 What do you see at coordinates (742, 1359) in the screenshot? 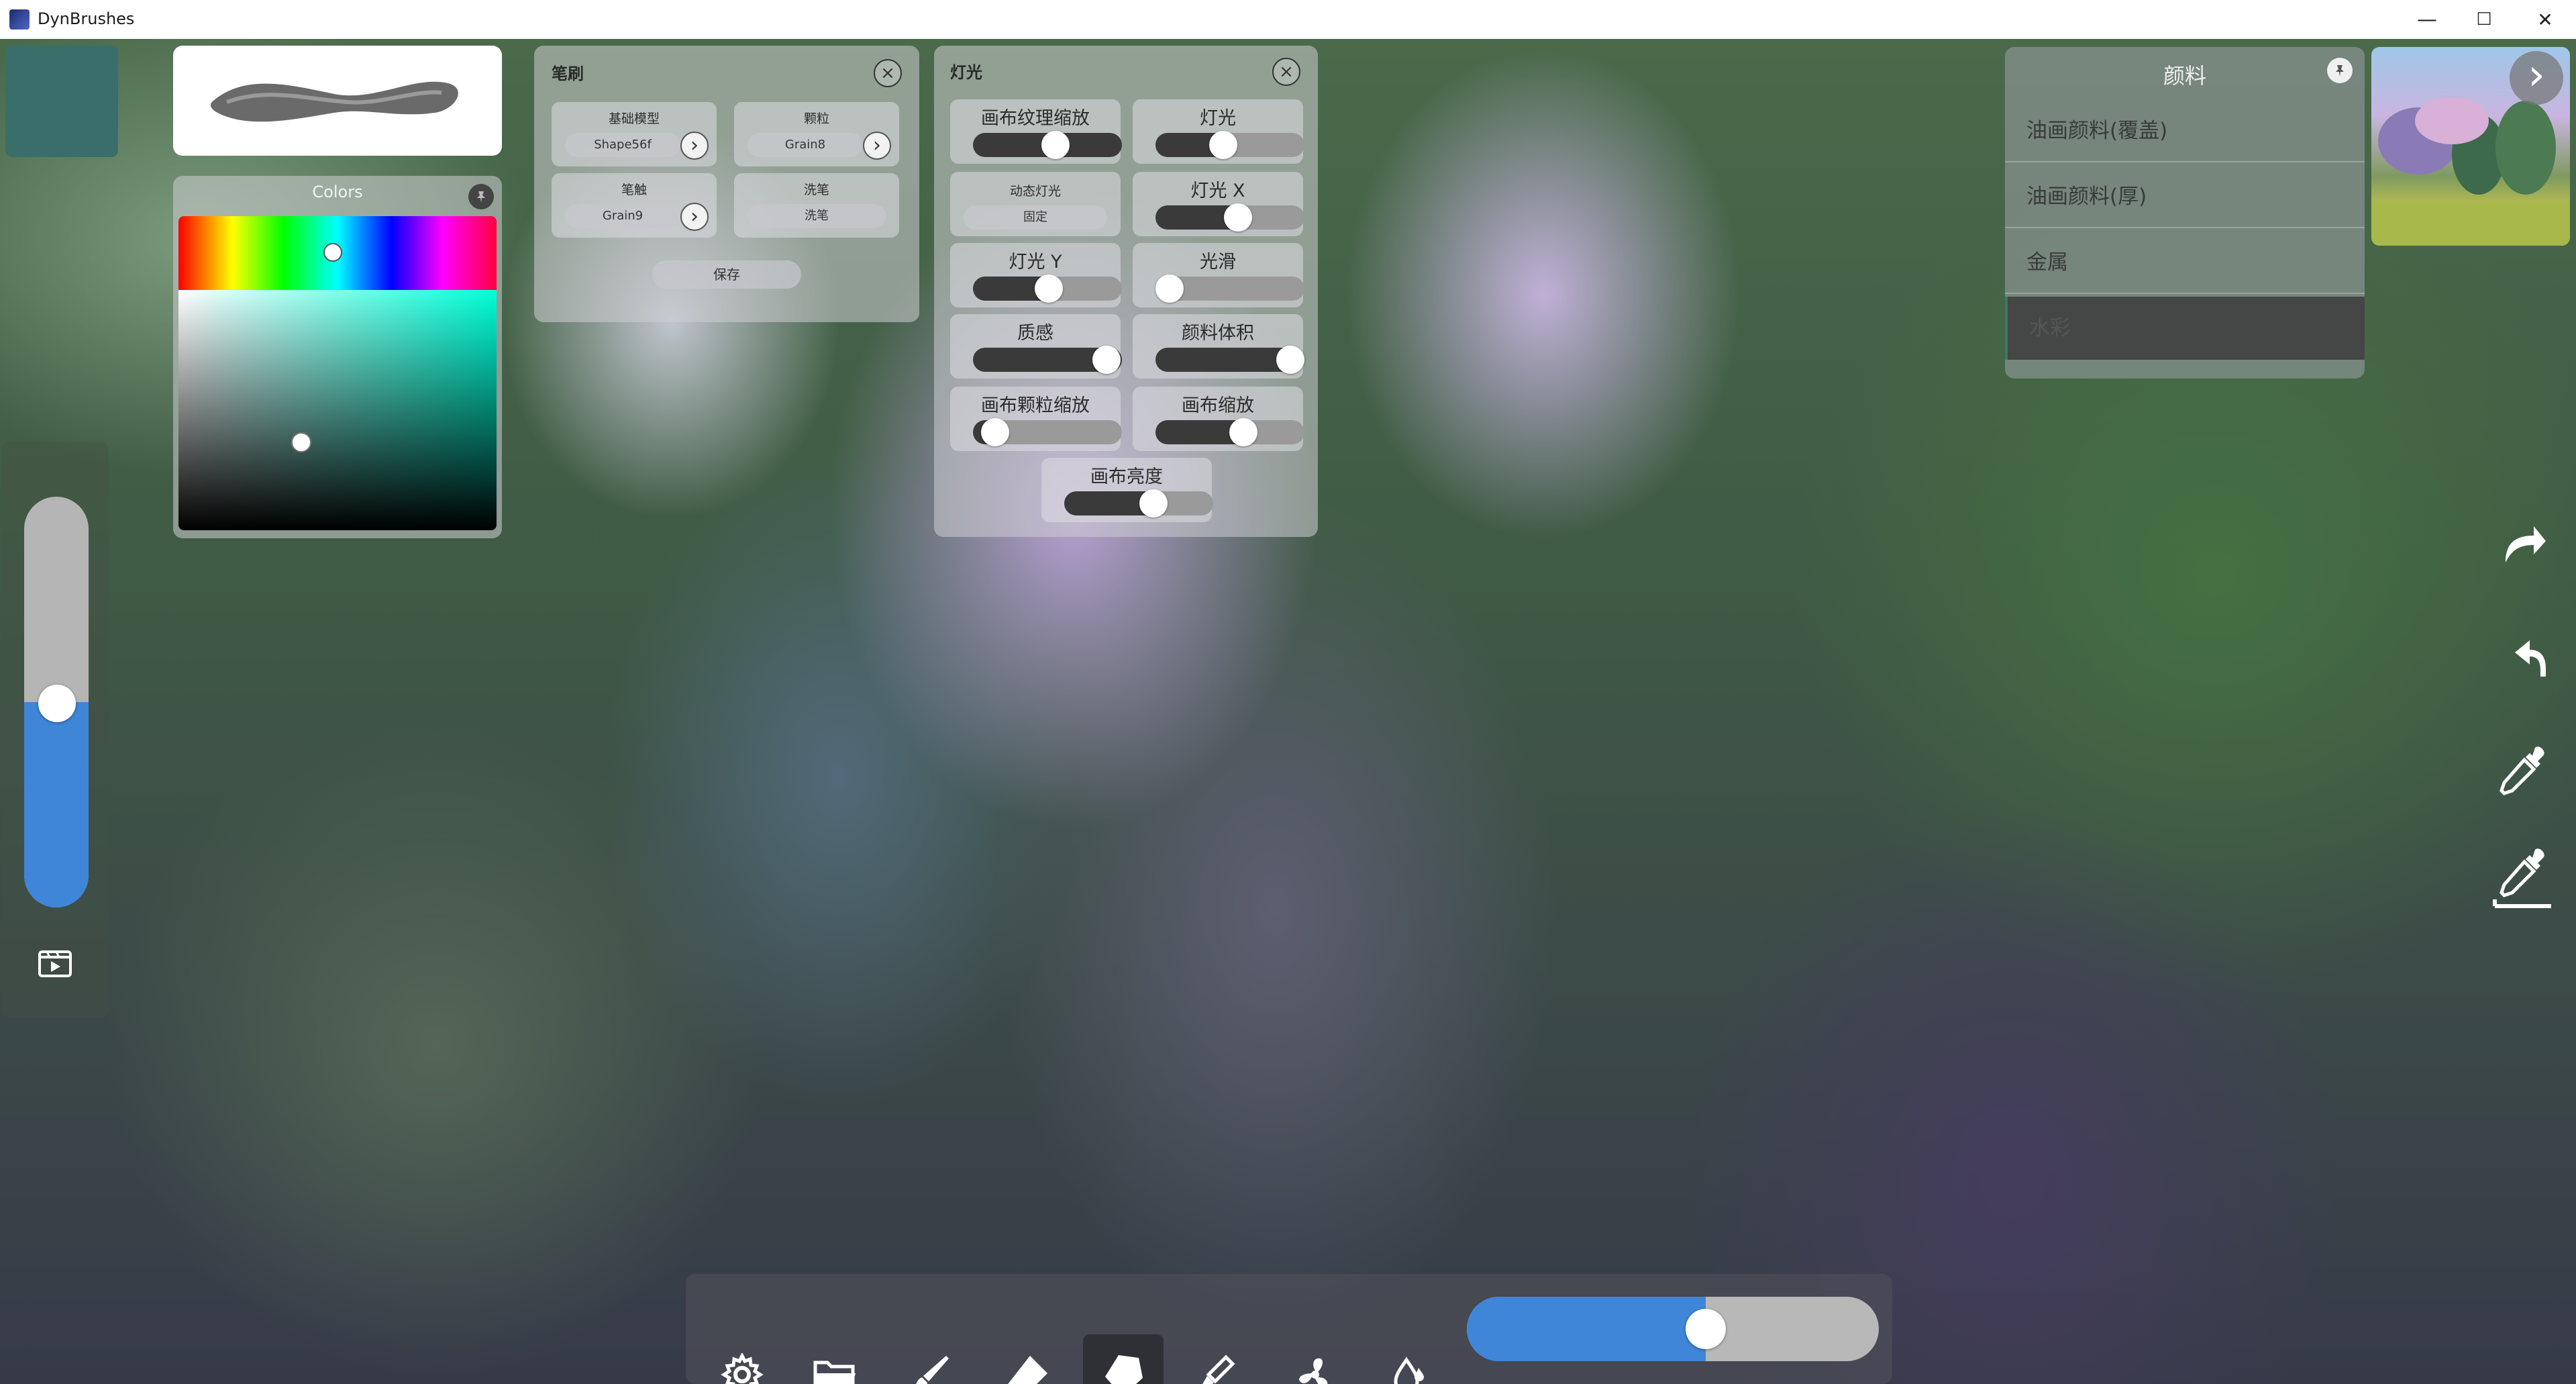
I see `gear-icon` at bounding box center [742, 1359].